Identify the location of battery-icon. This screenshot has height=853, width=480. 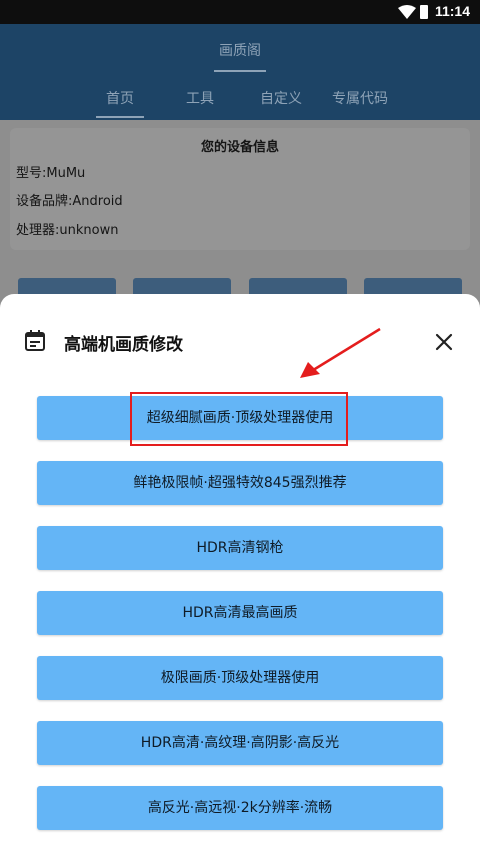
(424, 12).